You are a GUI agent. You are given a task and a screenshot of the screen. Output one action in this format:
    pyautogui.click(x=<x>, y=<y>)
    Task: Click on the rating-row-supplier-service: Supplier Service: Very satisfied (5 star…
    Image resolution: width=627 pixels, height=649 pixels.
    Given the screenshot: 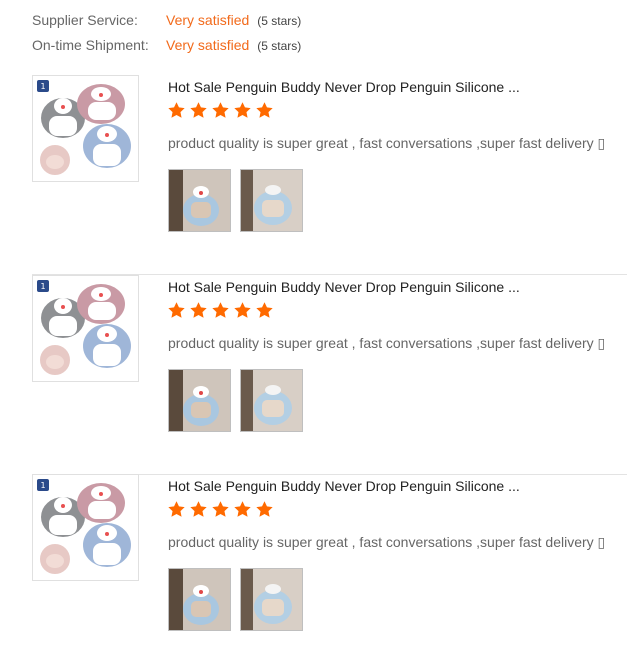 What is the action you would take?
    pyautogui.click(x=166, y=24)
    